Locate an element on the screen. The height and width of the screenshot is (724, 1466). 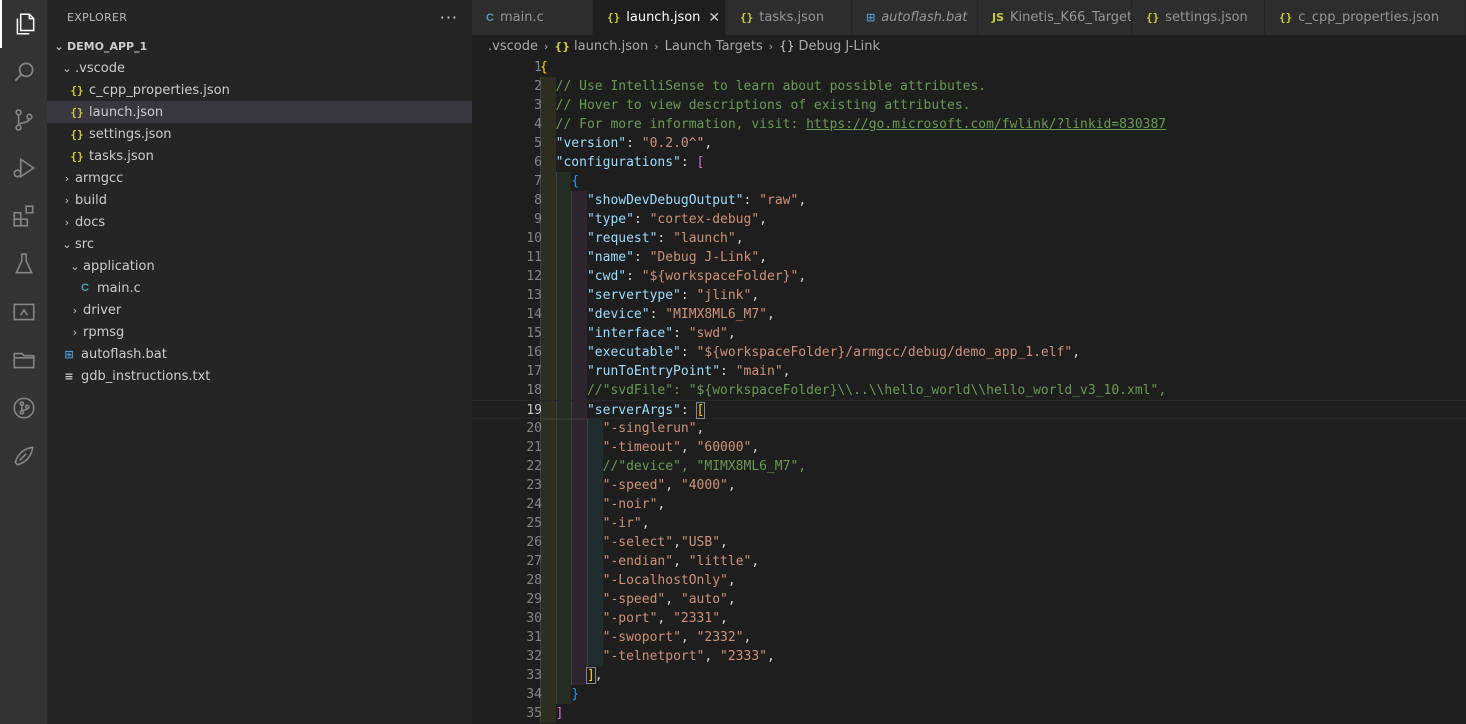
search-icon is located at coordinates (23, 72).